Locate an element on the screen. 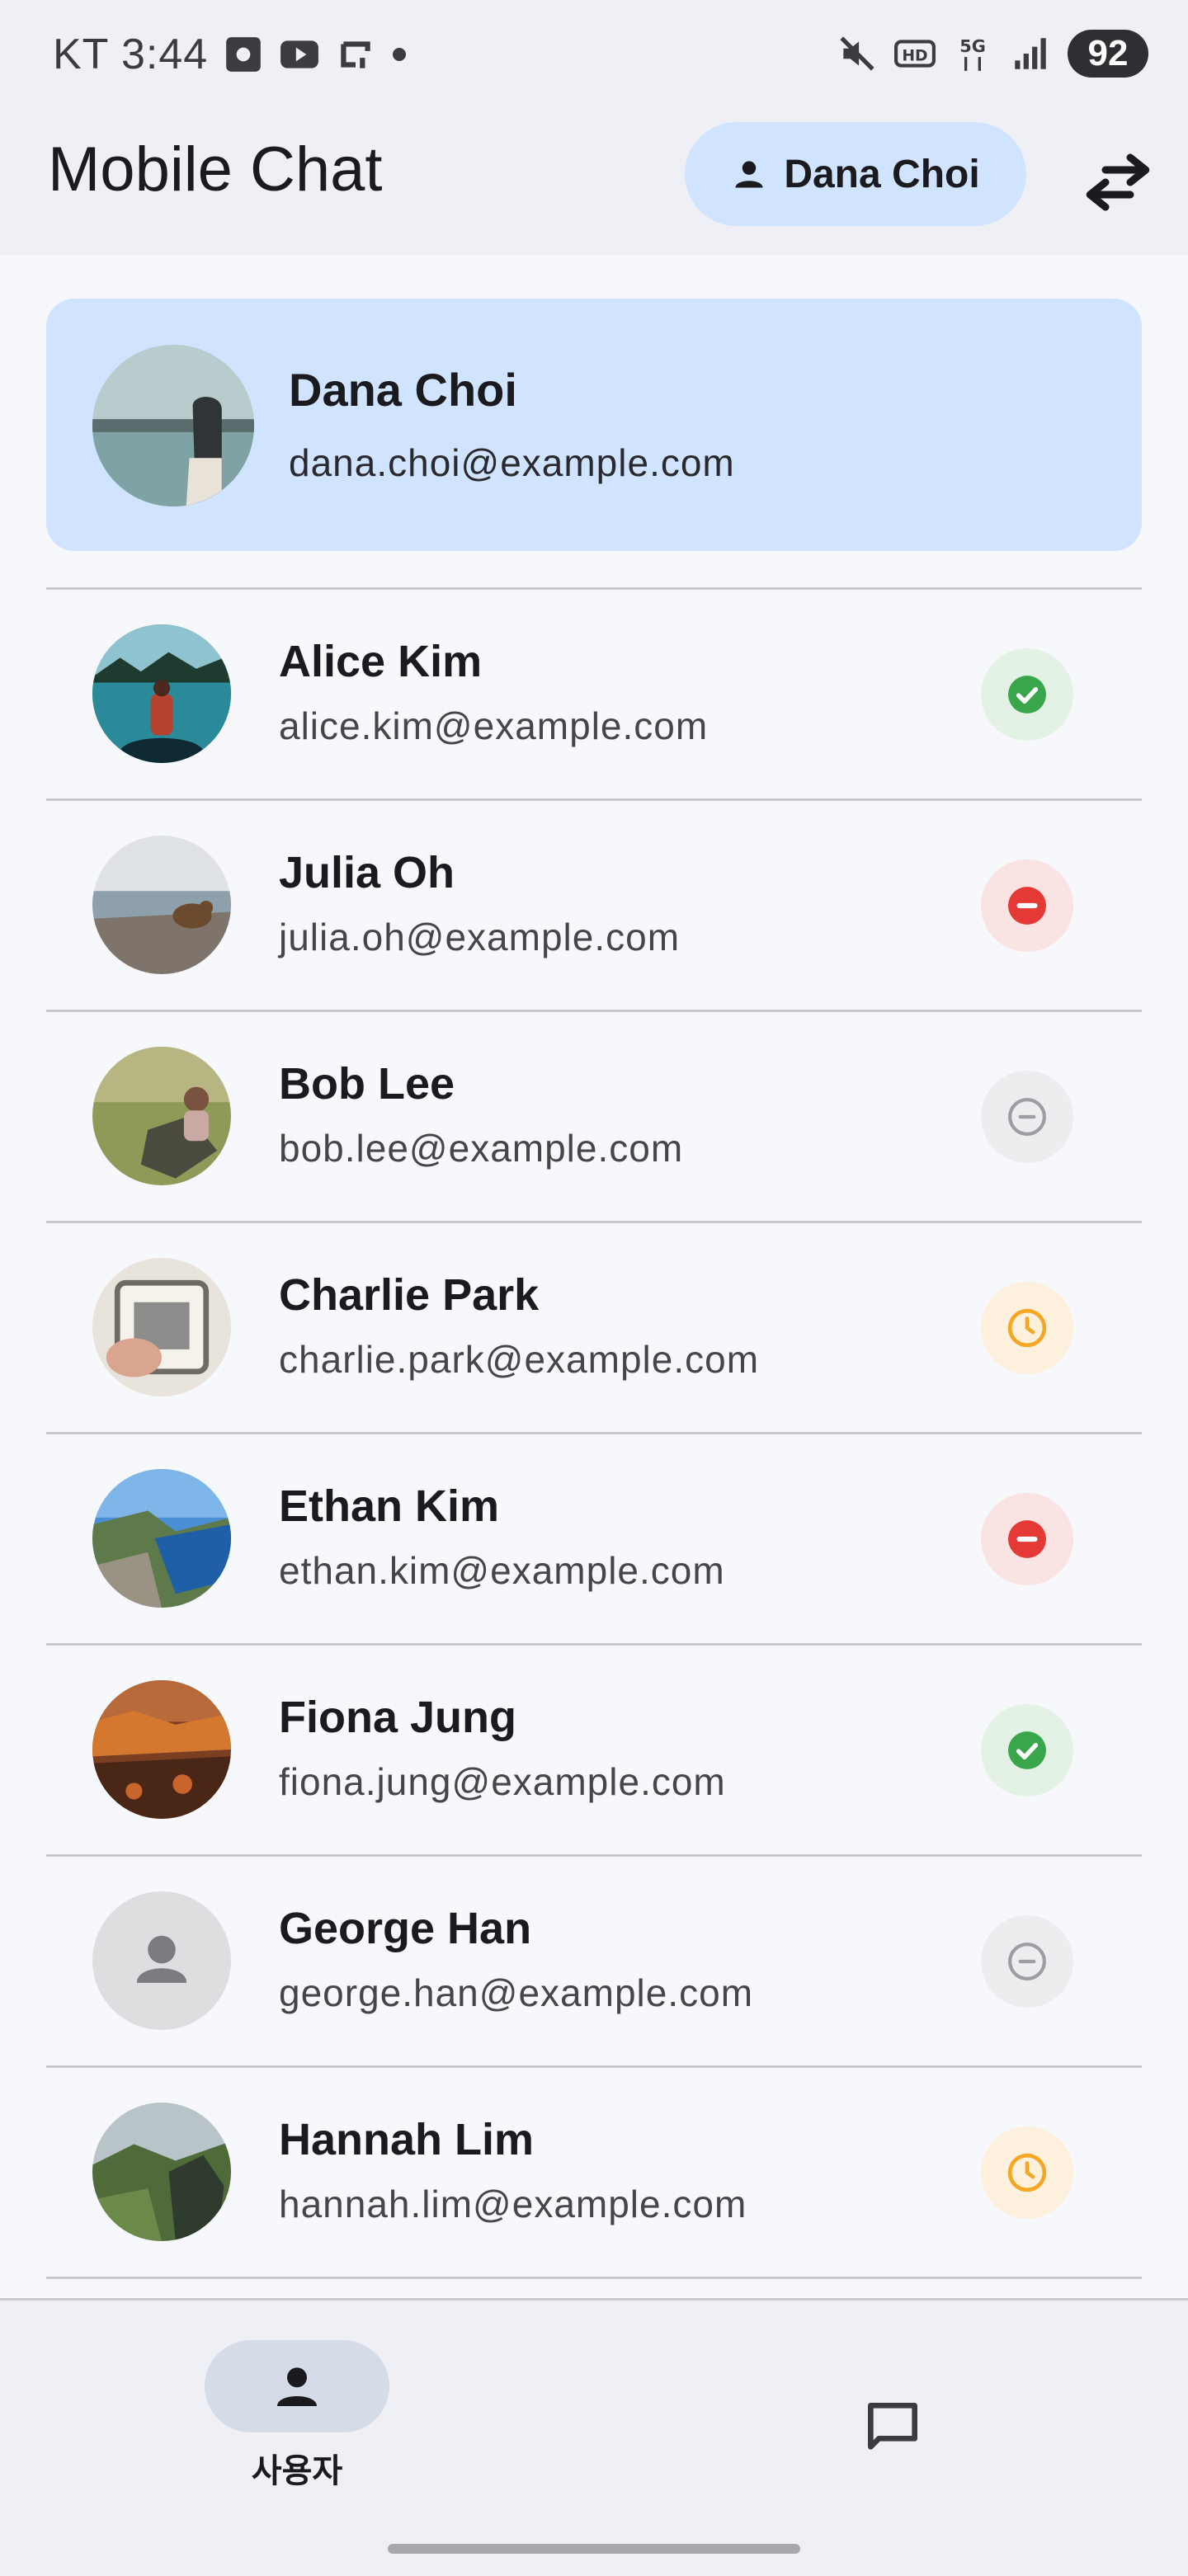 The image size is (1188, 2576). nav-label-users: 사용자 is located at coordinates (297, 2471).